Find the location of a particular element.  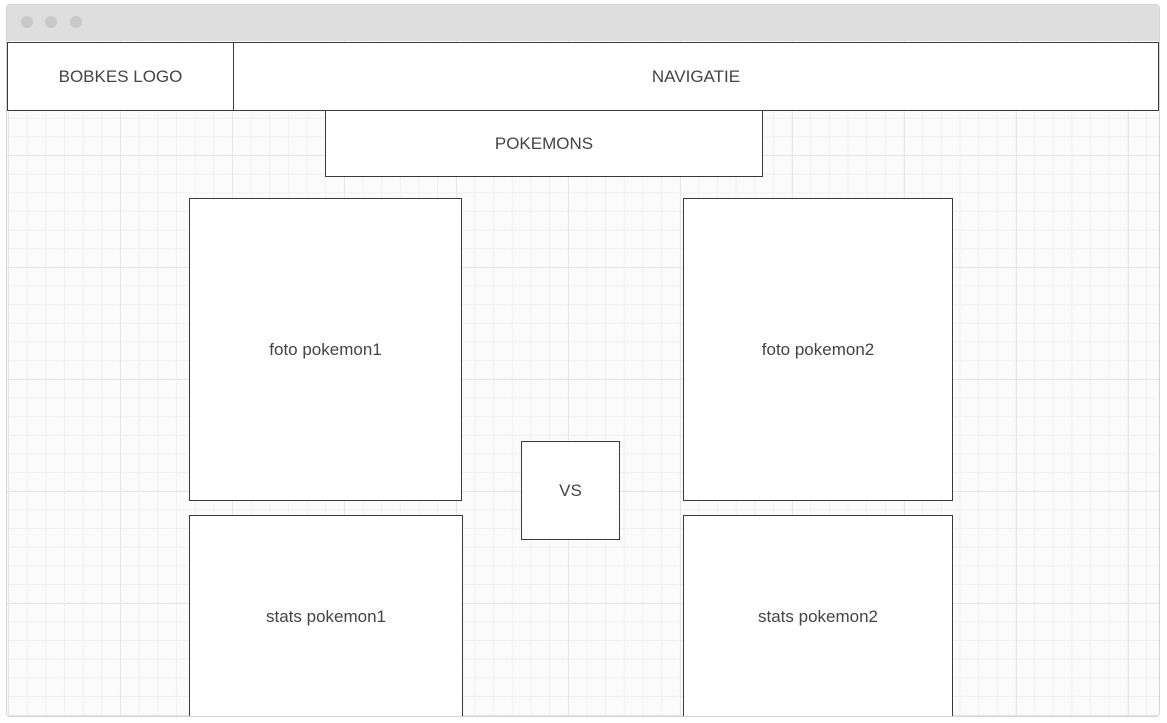

pokemons-title-box: POKEMONS is located at coordinates (544, 143).